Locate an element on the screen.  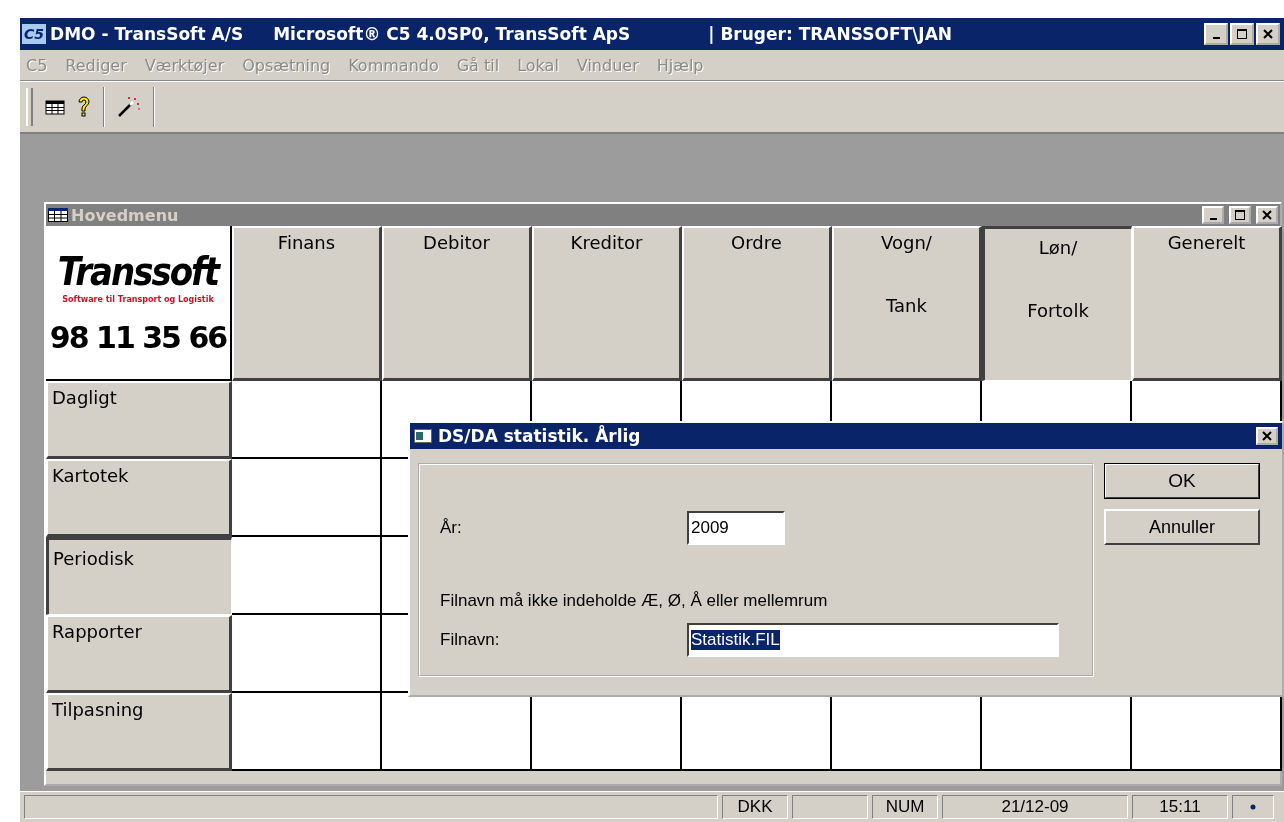
row-header-button: Rapporter is located at coordinates (139, 654).